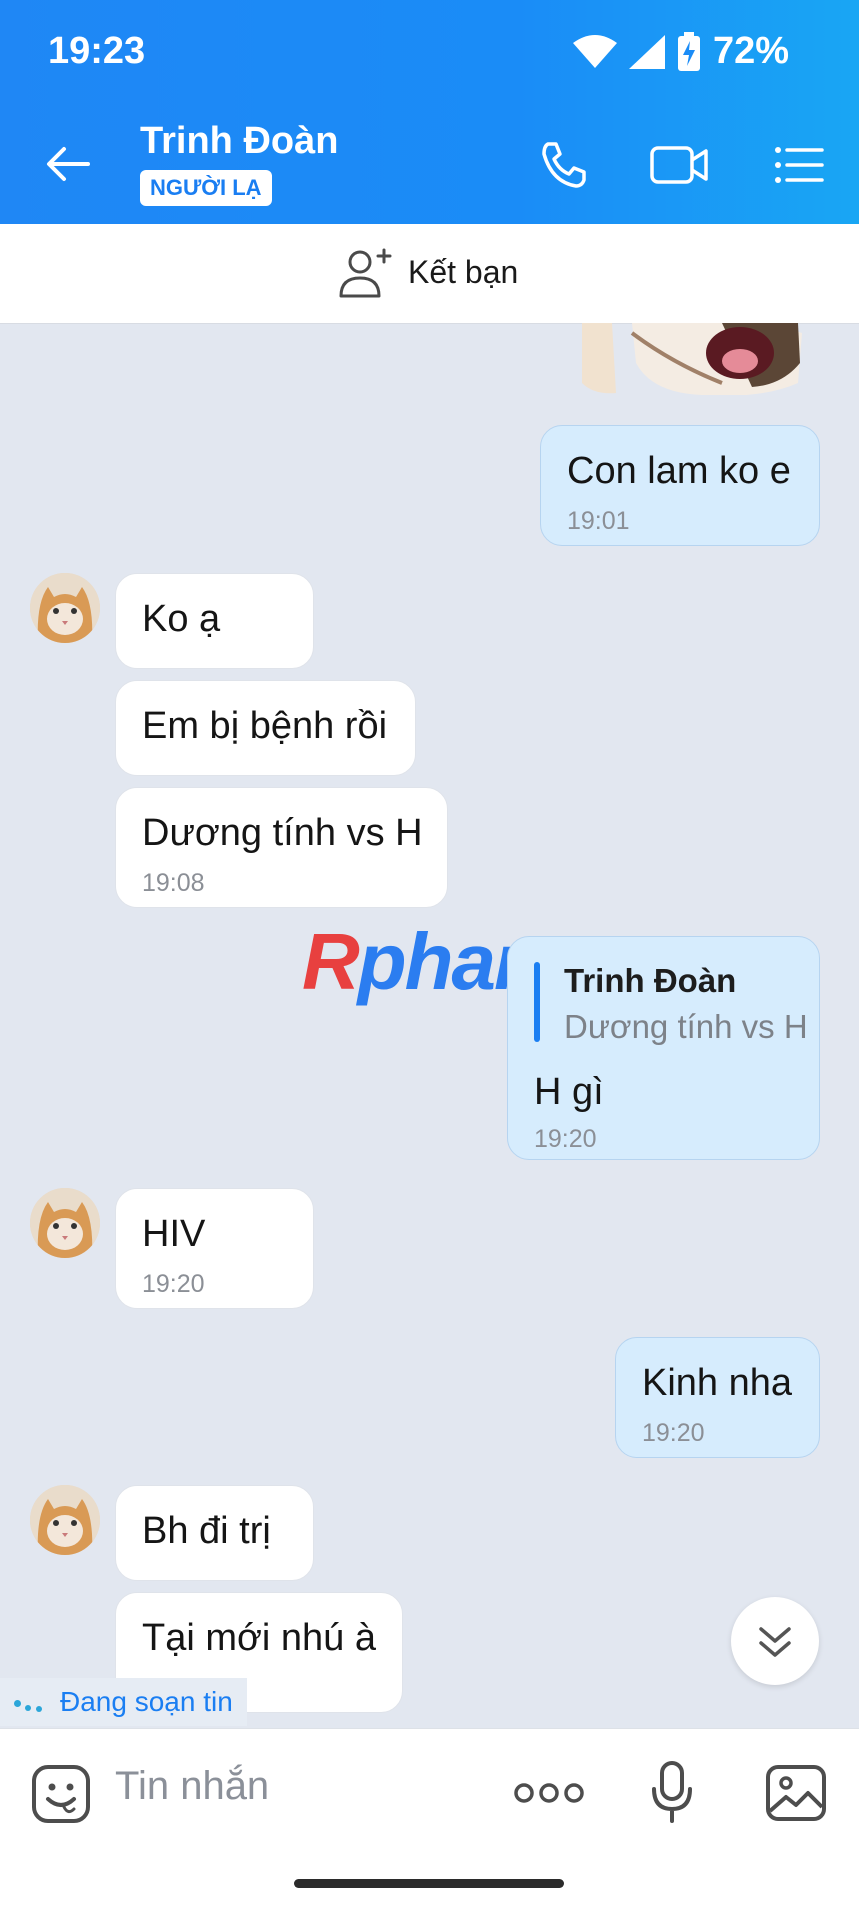 The image size is (859, 1909). Describe the element at coordinates (563, 165) in the screenshot. I see `phone-call-icon` at that location.